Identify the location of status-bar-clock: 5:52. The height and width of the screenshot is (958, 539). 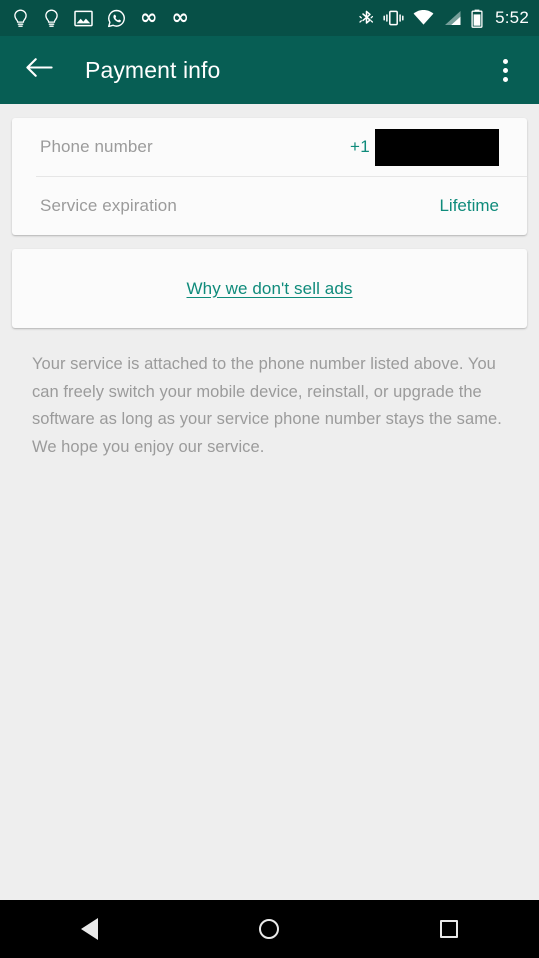
(512, 17).